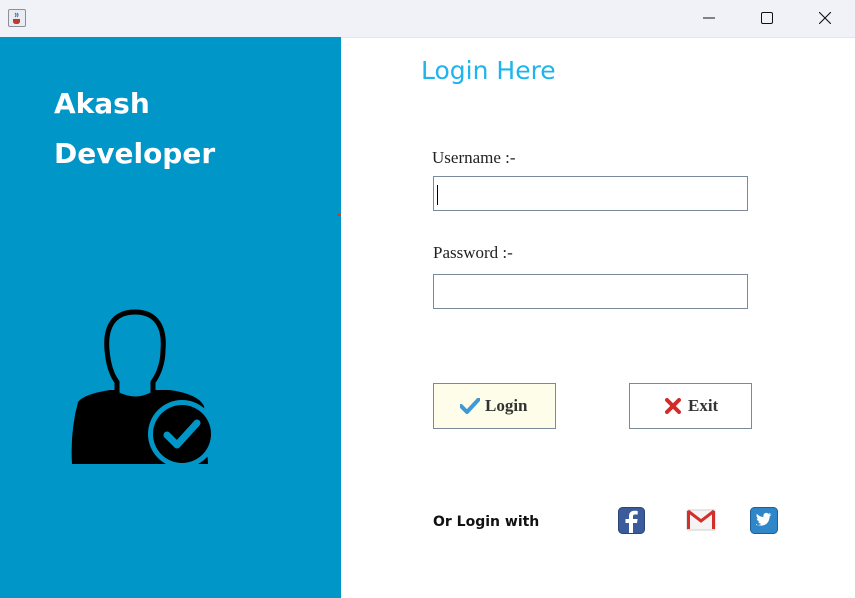 The width and height of the screenshot is (855, 598). I want to click on password-field, so click(590, 291).